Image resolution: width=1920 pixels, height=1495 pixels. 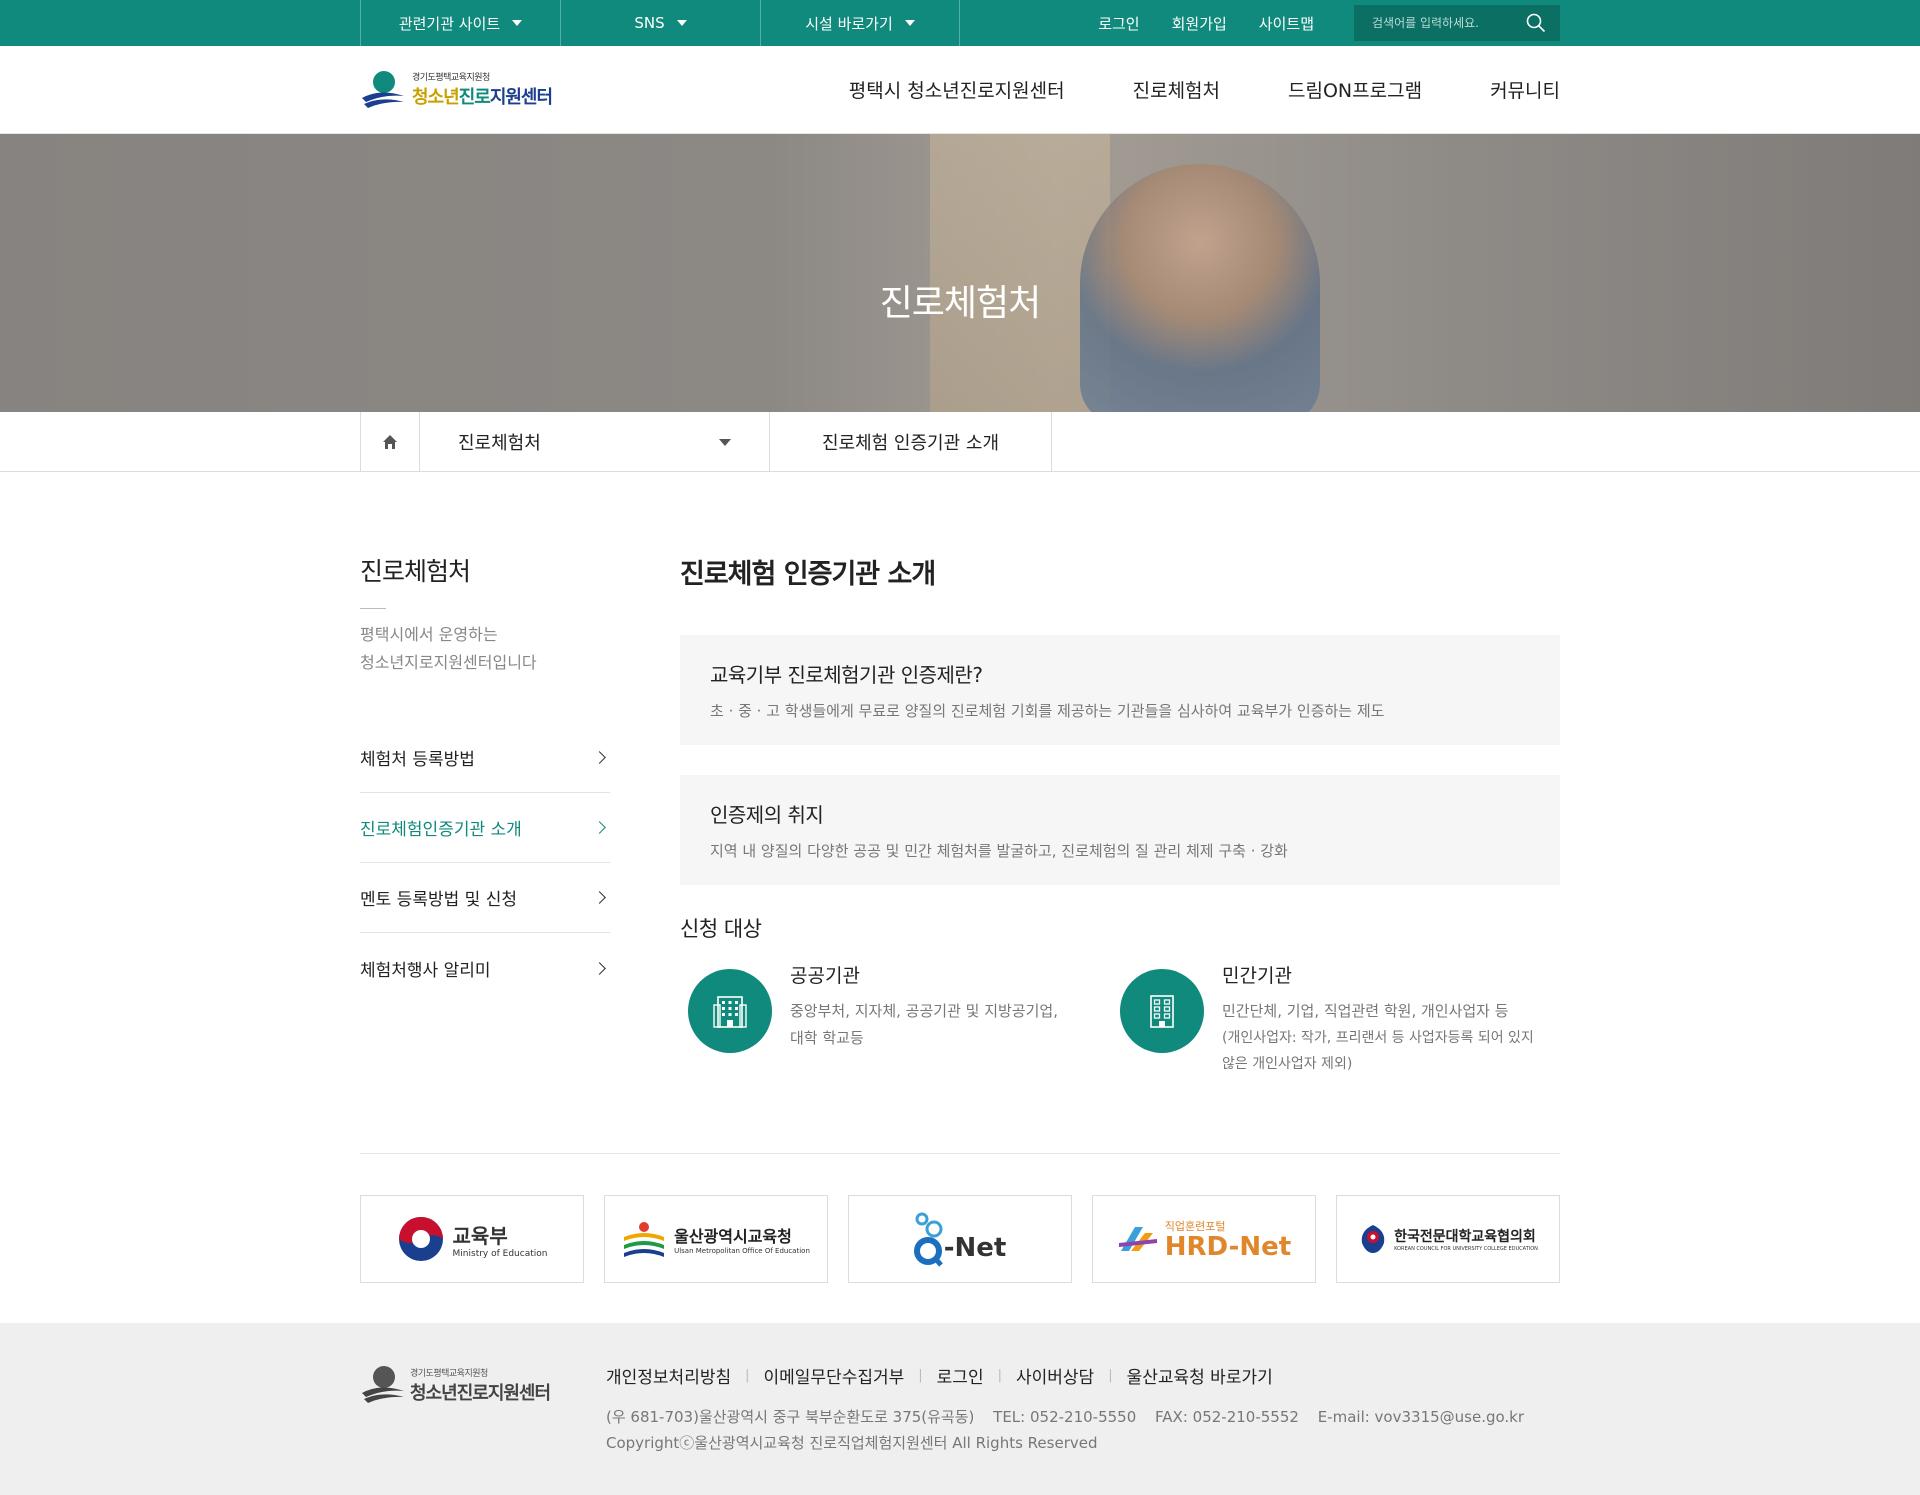 I want to click on side-nav-desc-line1: 평택시에서 운영하는, so click(x=429, y=634).